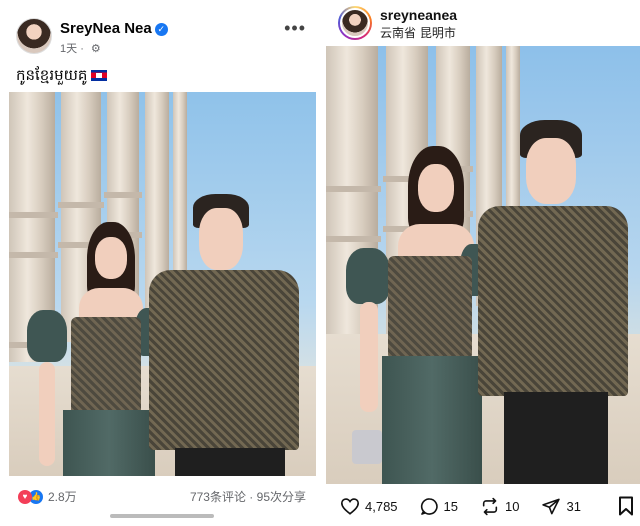 This screenshot has height=526, width=640. What do you see at coordinates (499, 506) in the screenshot?
I see `repost-button: 10` at bounding box center [499, 506].